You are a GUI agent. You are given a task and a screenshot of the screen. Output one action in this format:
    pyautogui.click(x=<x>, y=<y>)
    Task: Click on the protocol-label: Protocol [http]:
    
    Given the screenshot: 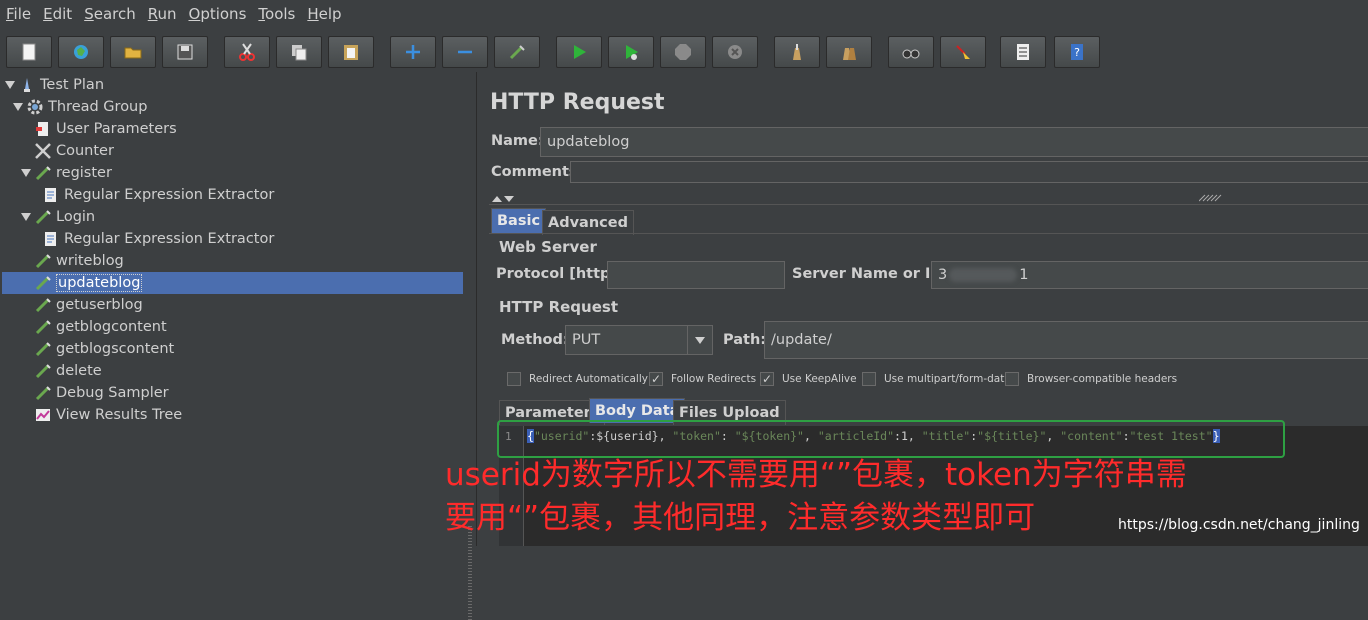 What is the action you would take?
    pyautogui.click(x=559, y=274)
    